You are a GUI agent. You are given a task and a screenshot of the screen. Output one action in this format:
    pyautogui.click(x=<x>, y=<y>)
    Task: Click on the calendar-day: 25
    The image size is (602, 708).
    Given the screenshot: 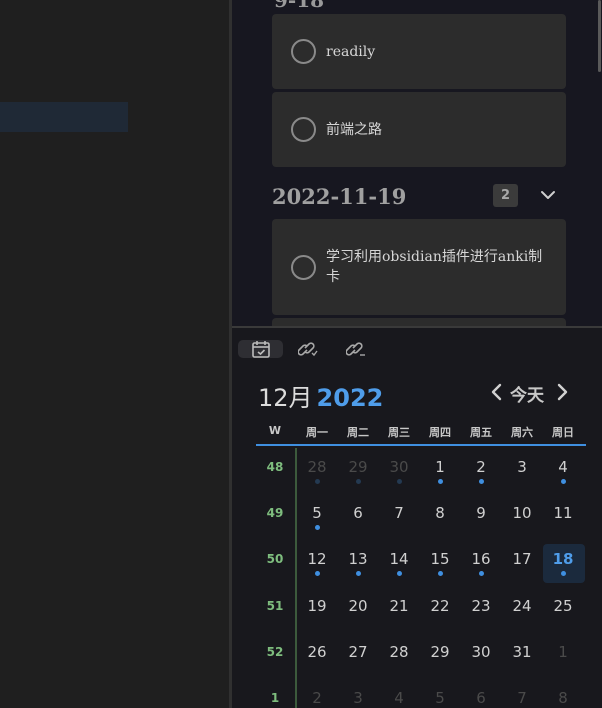 What is the action you would take?
    pyautogui.click(x=563, y=606)
    